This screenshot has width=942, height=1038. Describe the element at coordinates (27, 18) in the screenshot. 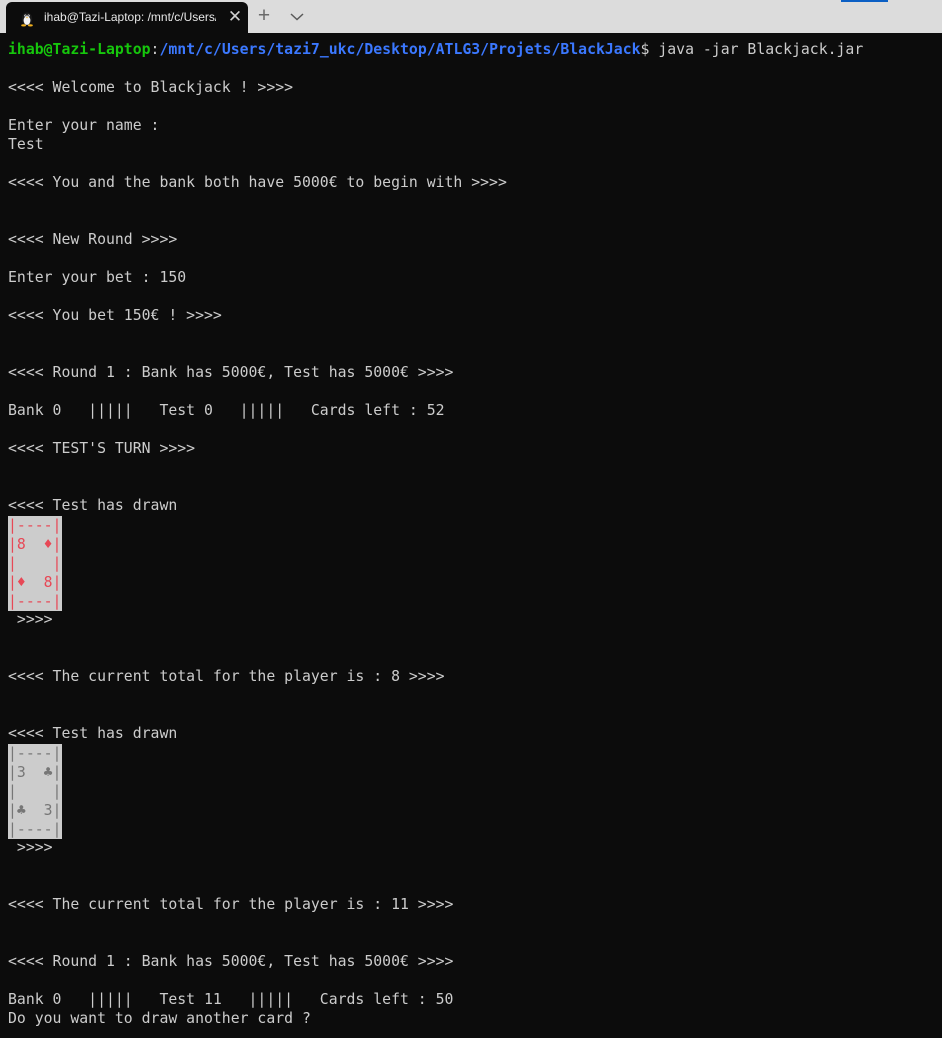

I see `tux-linux-icon` at that location.